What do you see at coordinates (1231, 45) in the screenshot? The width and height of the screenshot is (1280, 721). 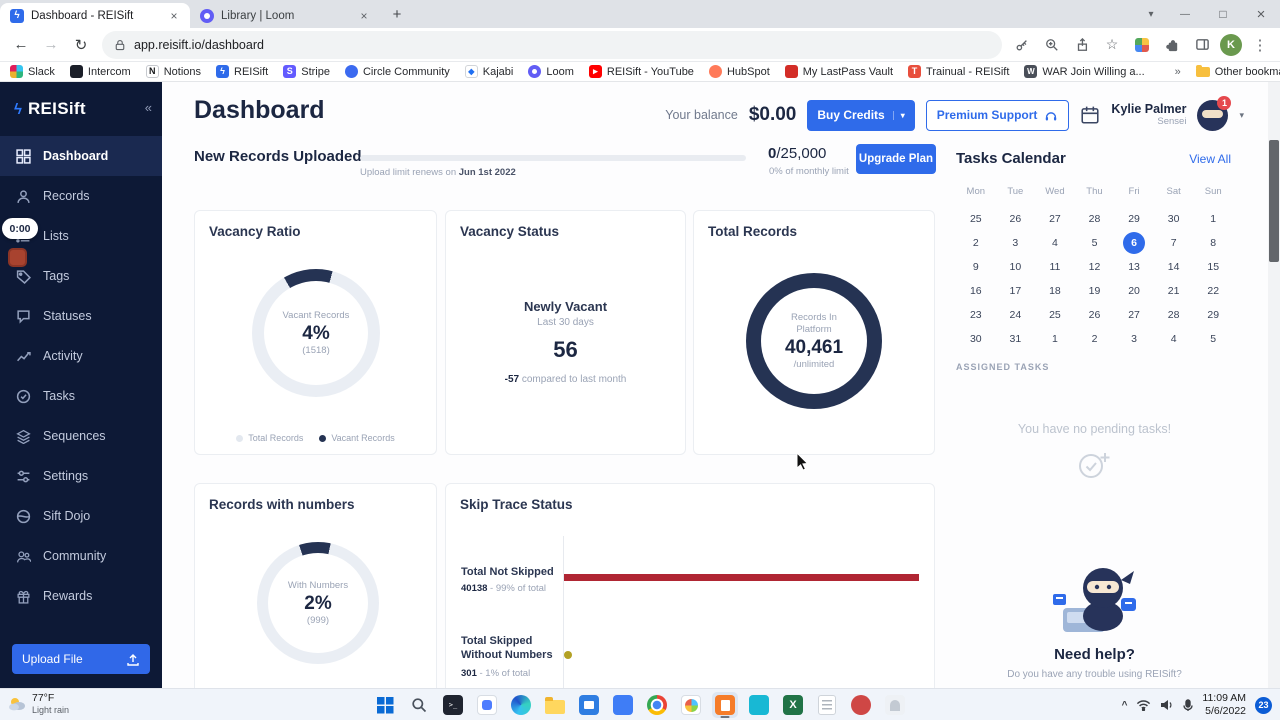 I see `browser-profile-avatar: K` at bounding box center [1231, 45].